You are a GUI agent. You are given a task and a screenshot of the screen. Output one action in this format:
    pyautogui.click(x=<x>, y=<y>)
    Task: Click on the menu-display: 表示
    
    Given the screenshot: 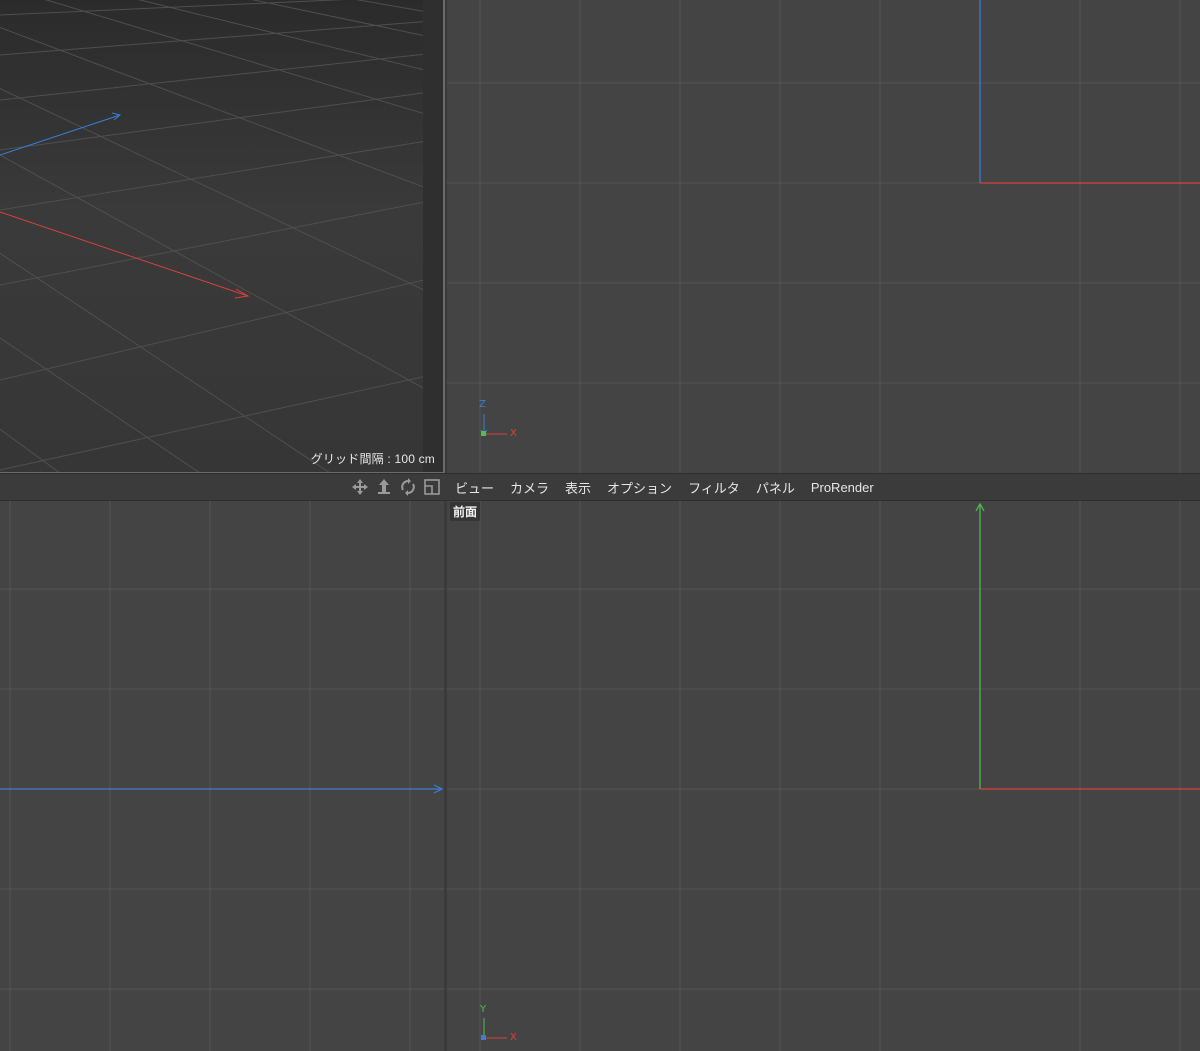 What is the action you would take?
    pyautogui.click(x=578, y=487)
    